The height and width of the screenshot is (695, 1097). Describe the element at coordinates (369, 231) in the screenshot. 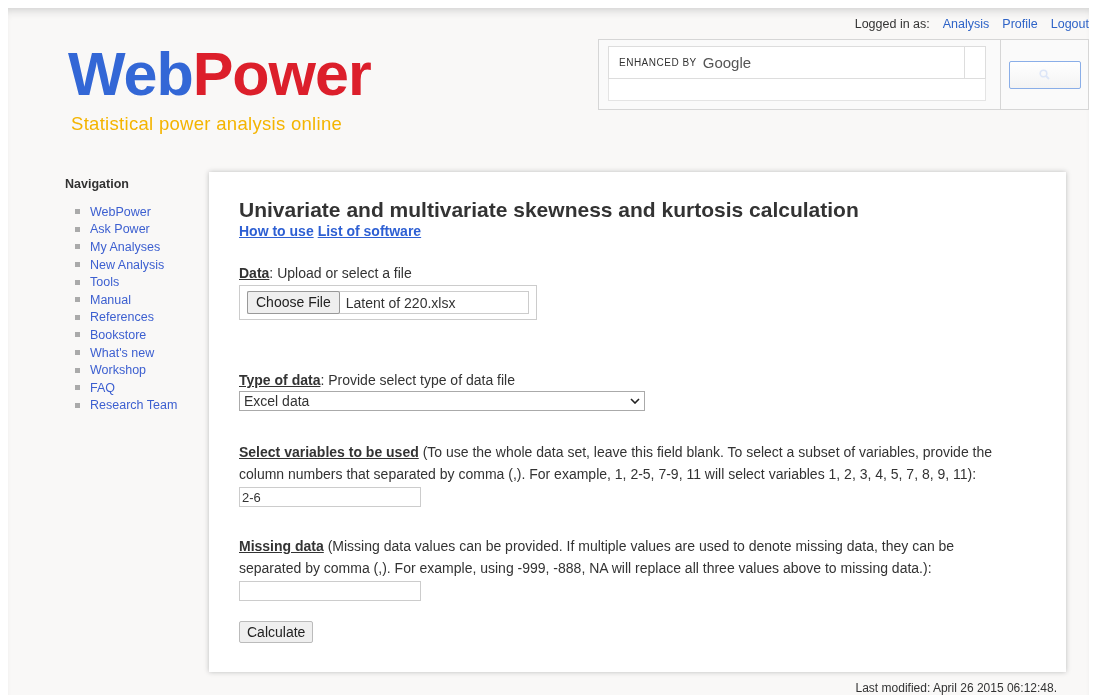

I see `help-link: List of software` at that location.